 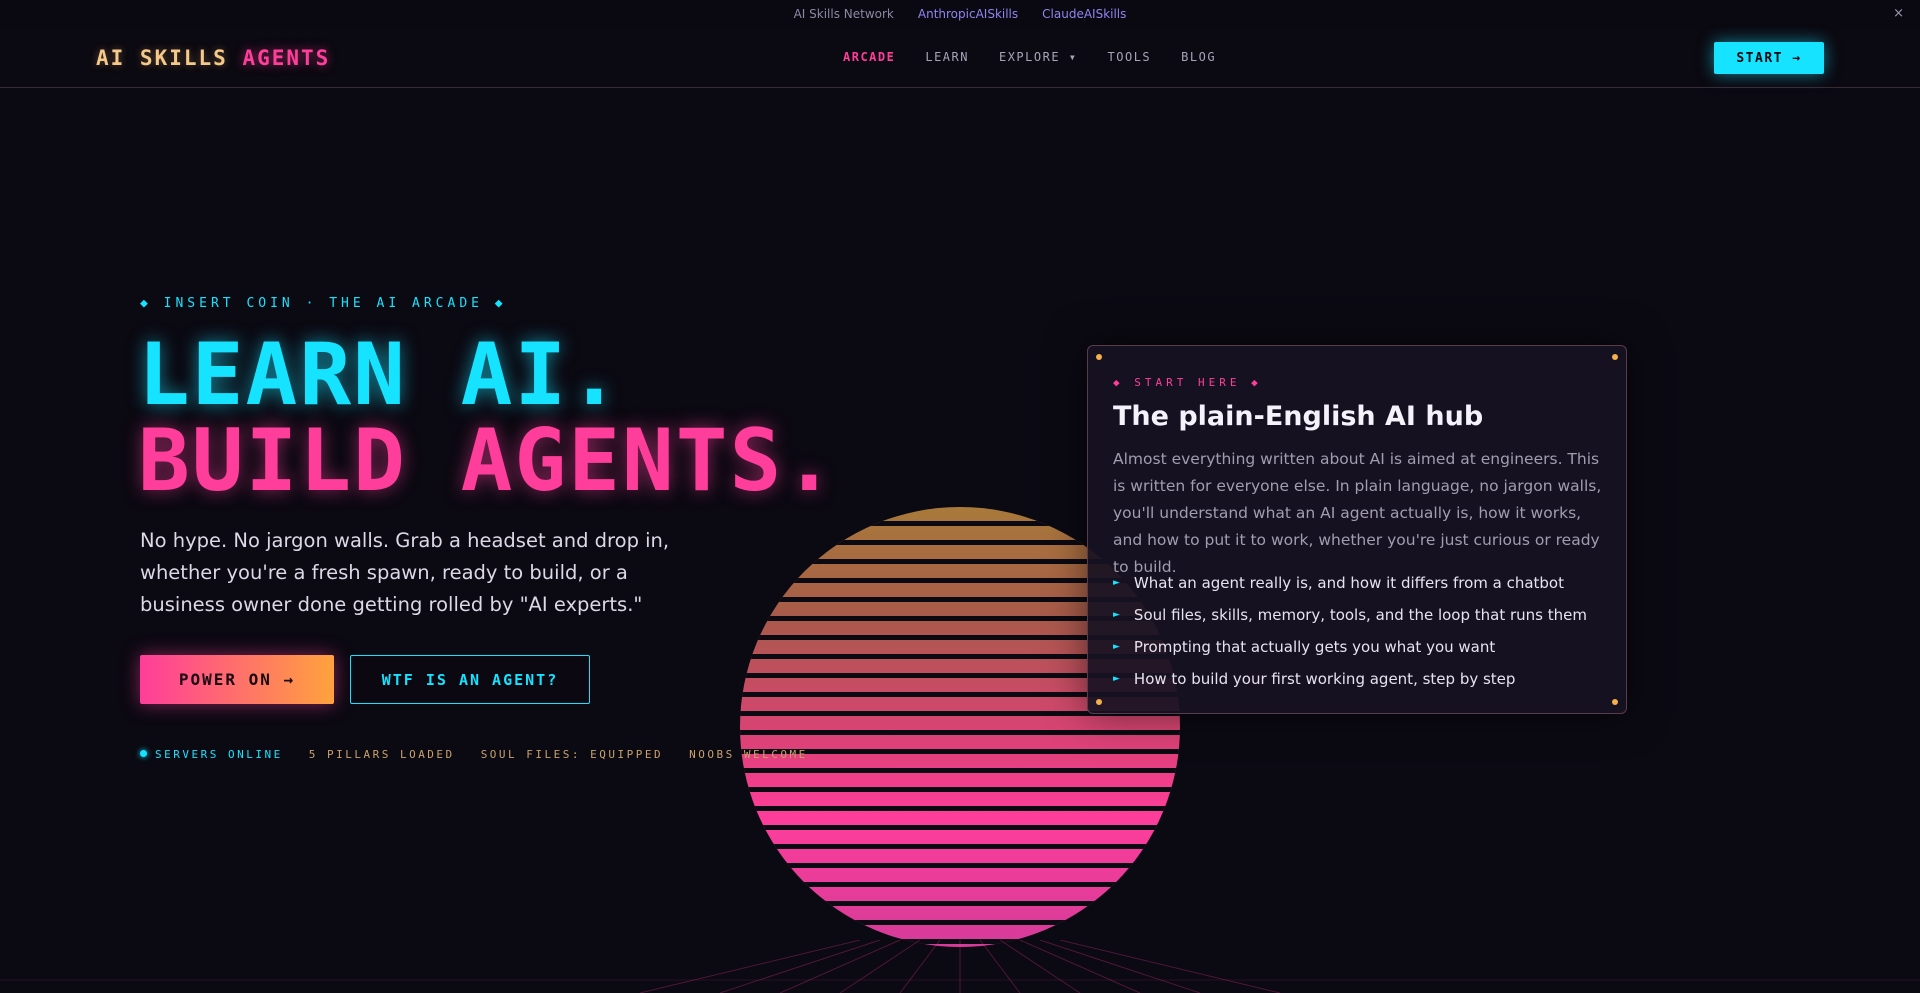 I want to click on network-link-anthropic: AnthropicAISkills, so click(x=968, y=14).